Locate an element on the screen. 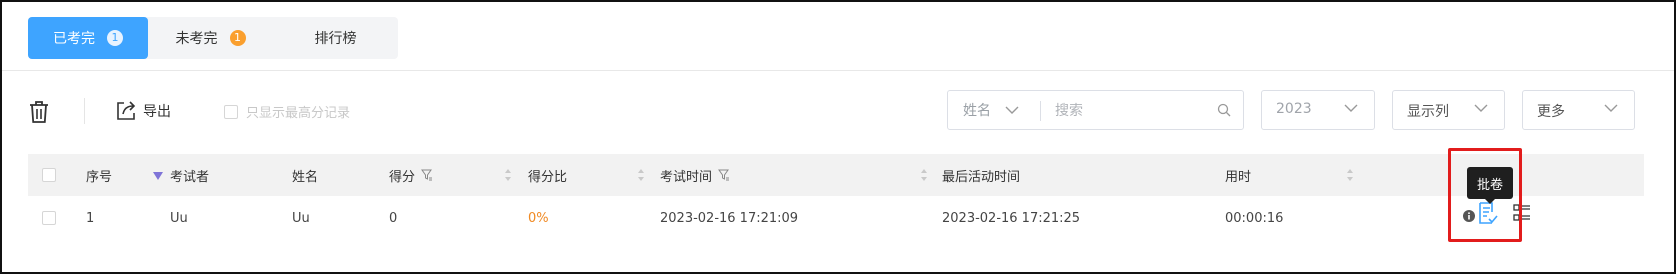  select-all-checkbox-cell is located at coordinates (49, 175).